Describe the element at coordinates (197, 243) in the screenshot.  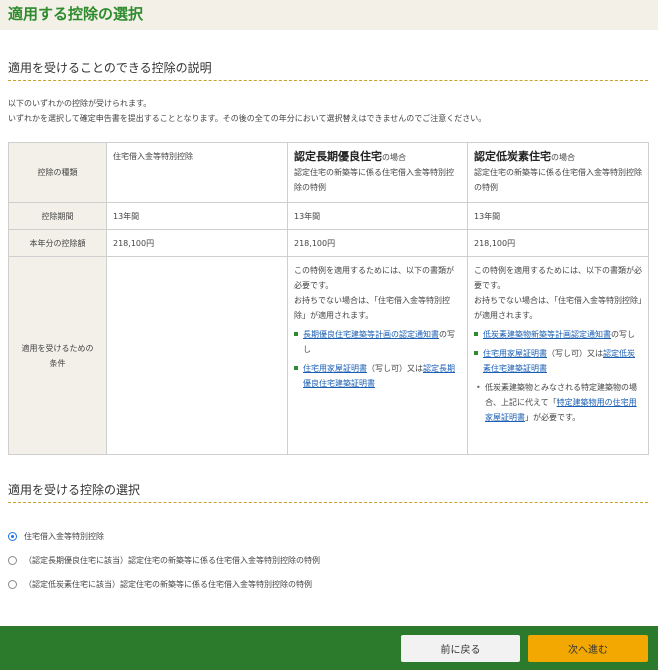
I see `col1-amount: 218,100円` at that location.